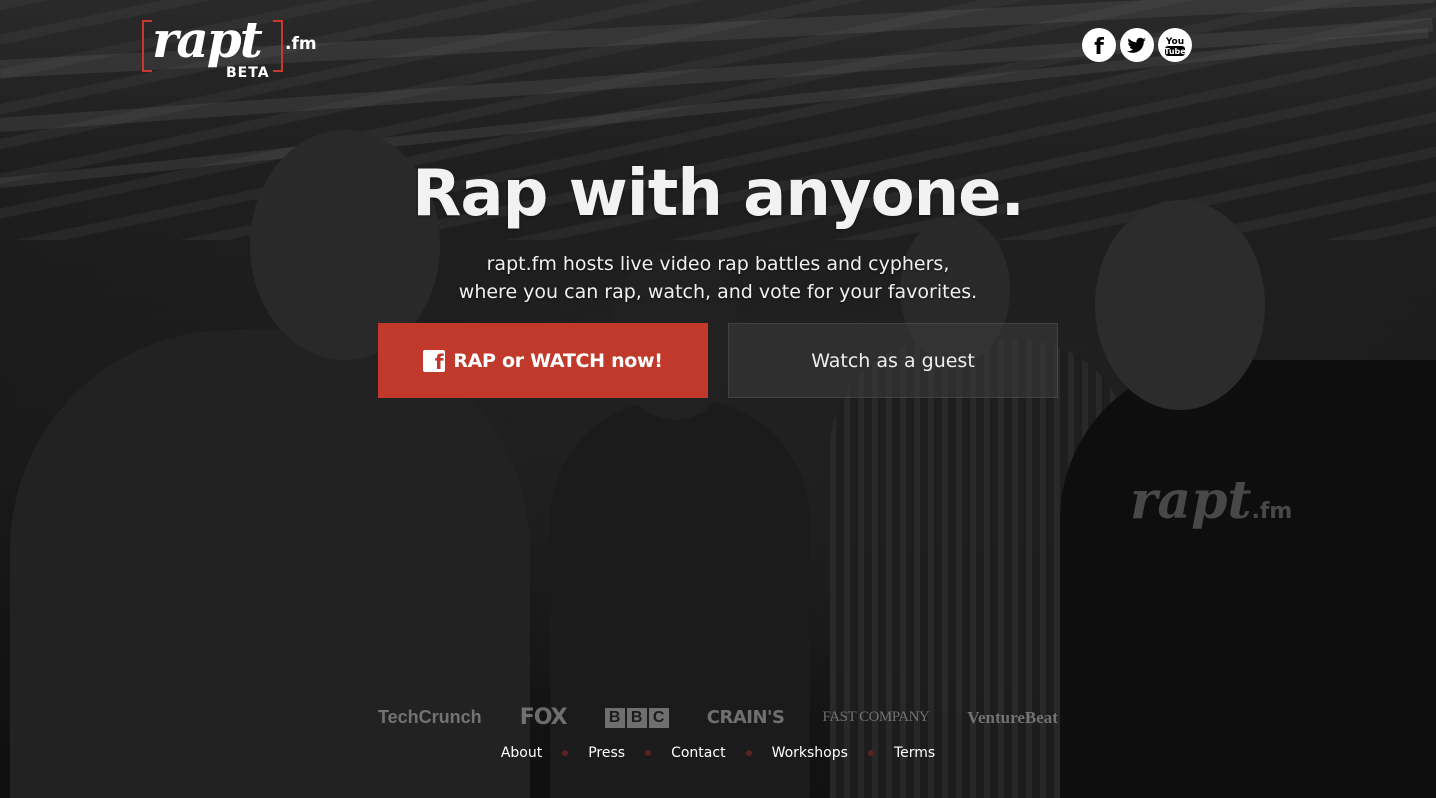 The image size is (1436, 798). I want to click on person-middle, so click(680, 599).